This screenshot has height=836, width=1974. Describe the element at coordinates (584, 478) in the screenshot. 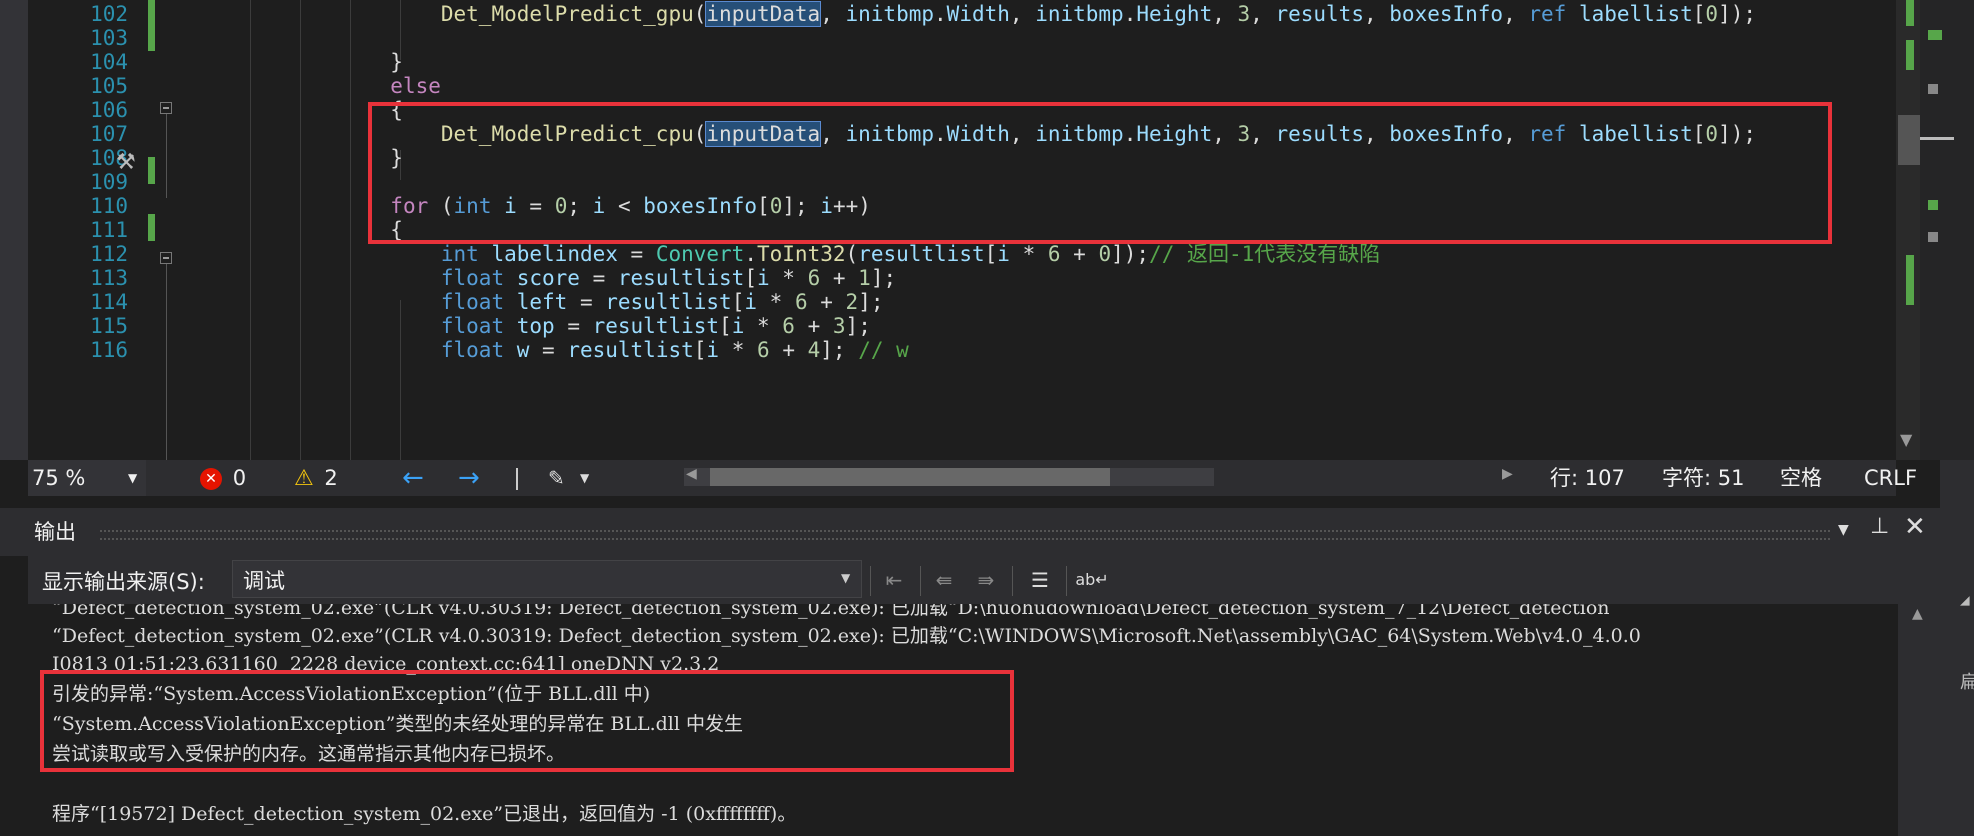

I see `brush-dropdown-arrow-icon: ▼` at that location.